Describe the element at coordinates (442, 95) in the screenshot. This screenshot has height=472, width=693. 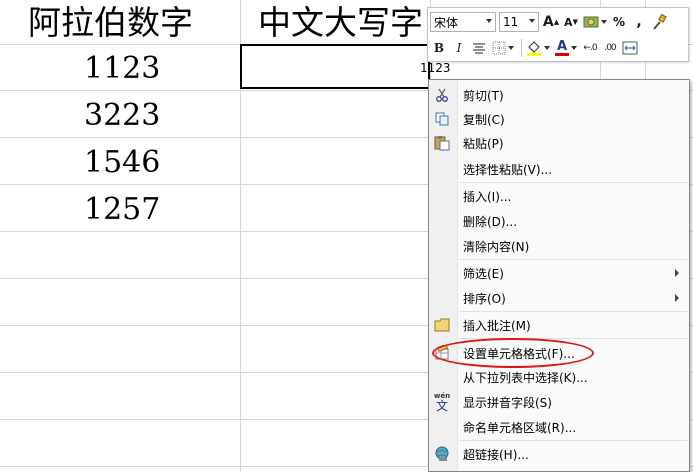
I see `scissors-icon` at that location.